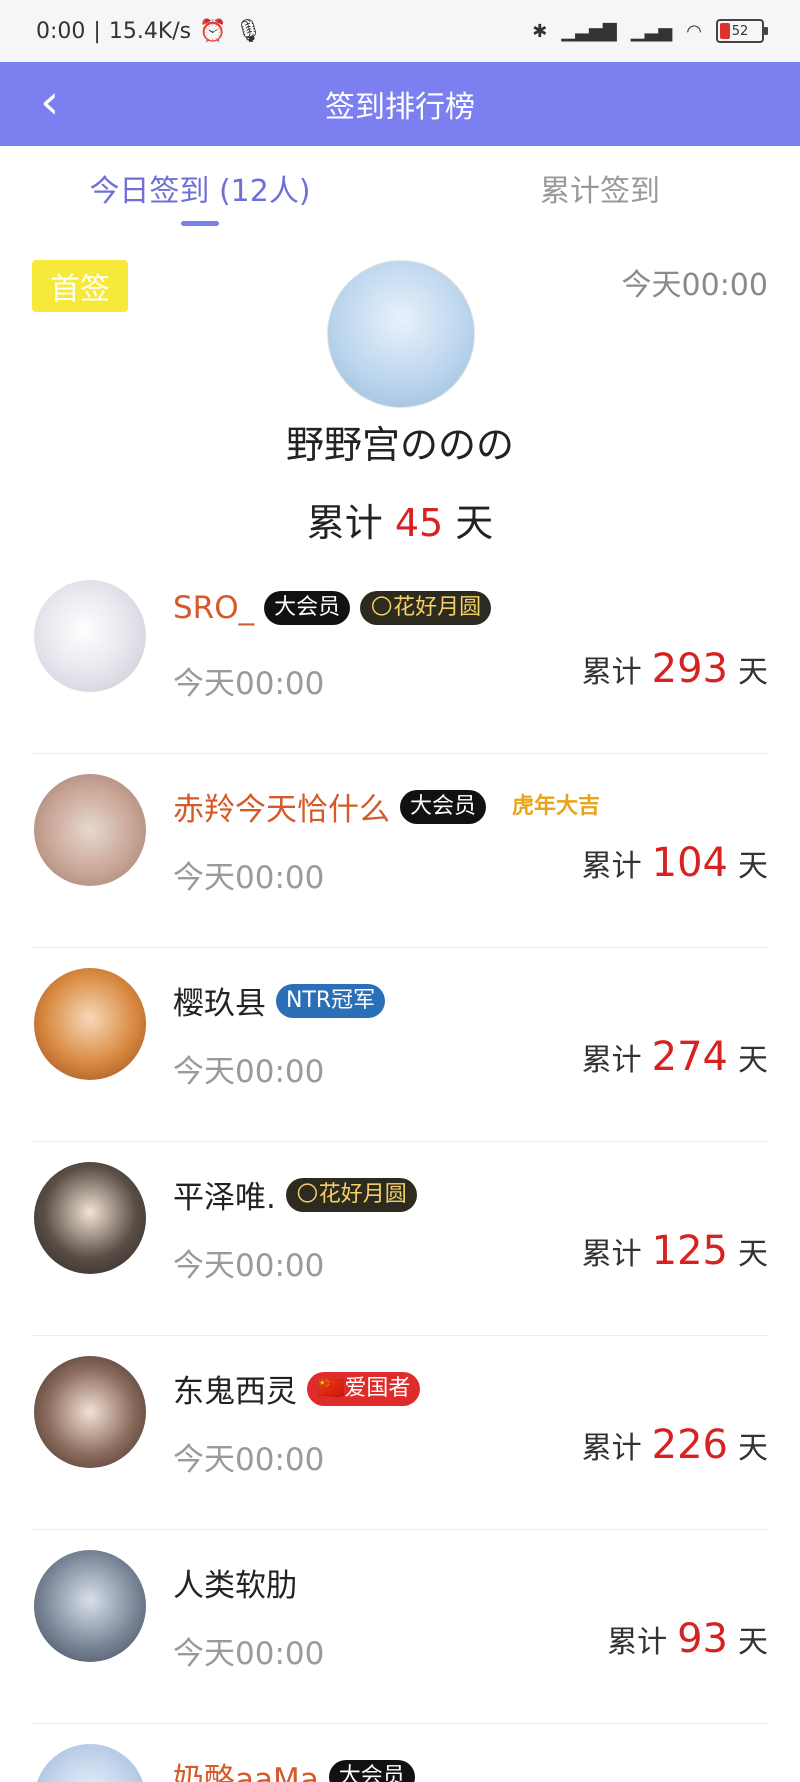  Describe the element at coordinates (213, 608) in the screenshot. I see `user-name: SRO_` at that location.